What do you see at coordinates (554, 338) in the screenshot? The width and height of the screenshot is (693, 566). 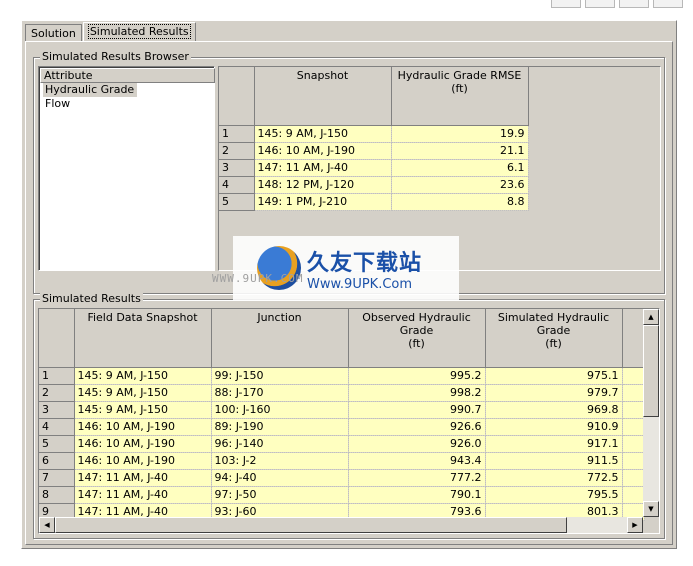 I see `column-header-simulated-hydraulic-grade: Simulated Hydraulic Grade (ft)` at bounding box center [554, 338].